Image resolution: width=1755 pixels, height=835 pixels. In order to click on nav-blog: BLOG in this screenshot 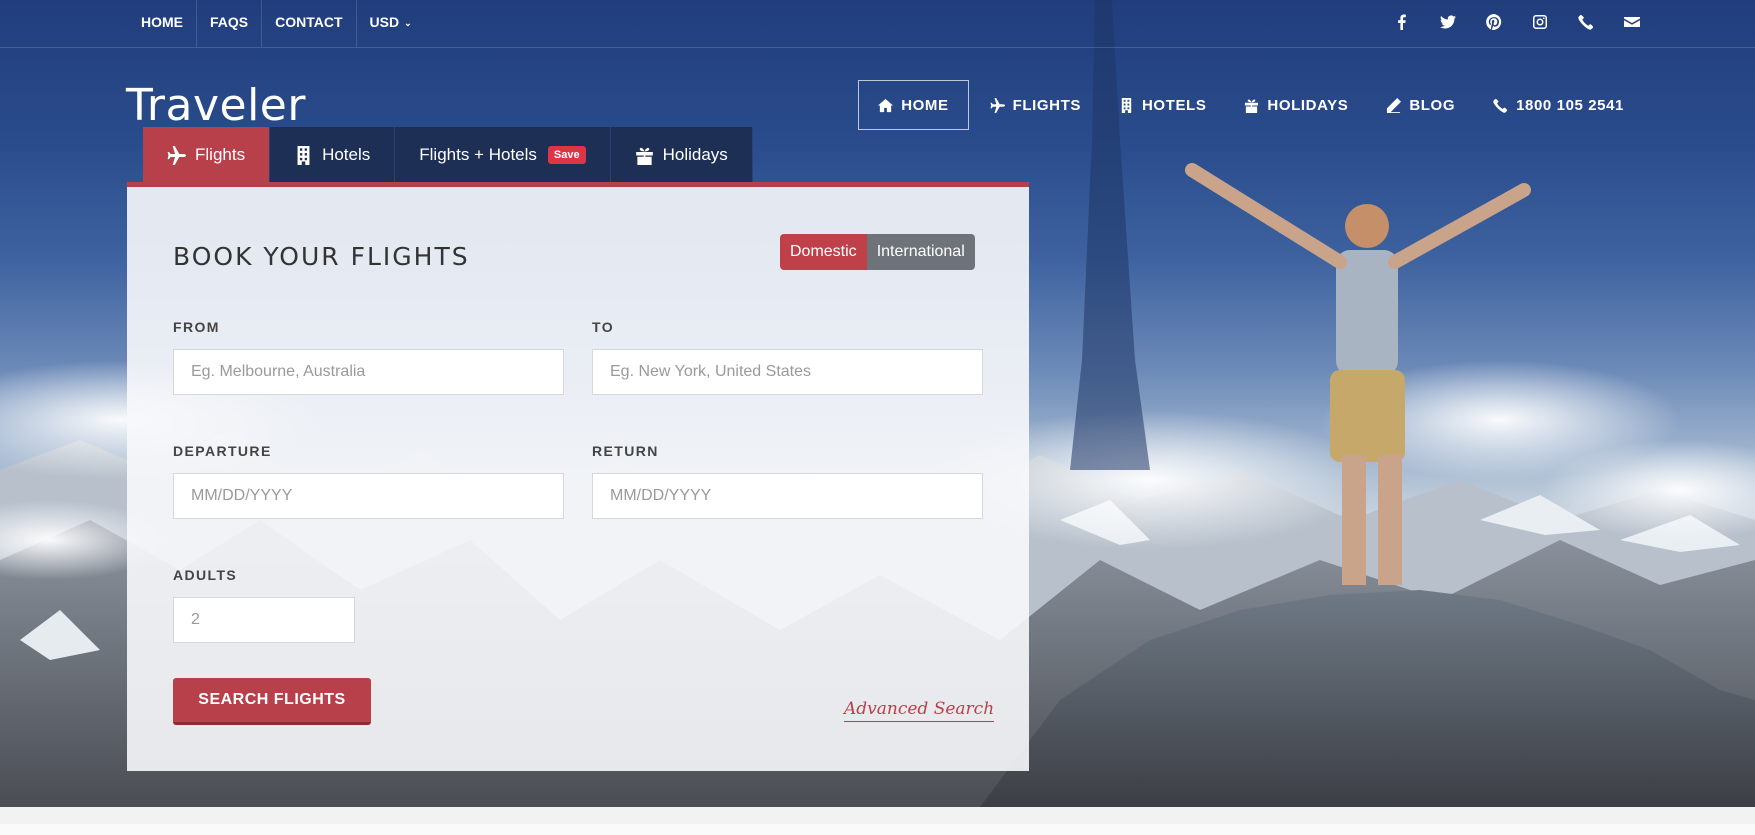, I will do `click(1420, 105)`.